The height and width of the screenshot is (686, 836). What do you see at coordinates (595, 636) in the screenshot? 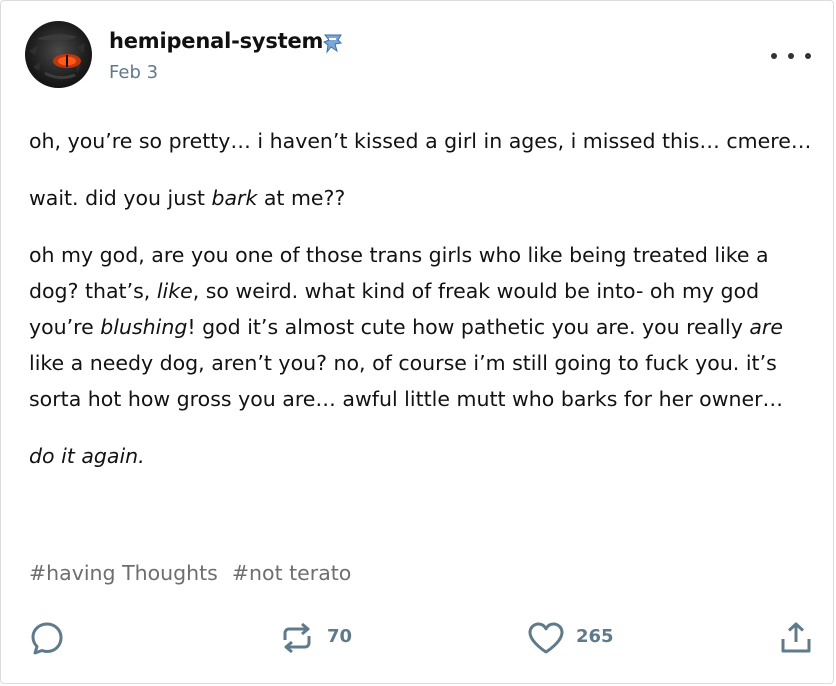
I see `like-count: 265` at bounding box center [595, 636].